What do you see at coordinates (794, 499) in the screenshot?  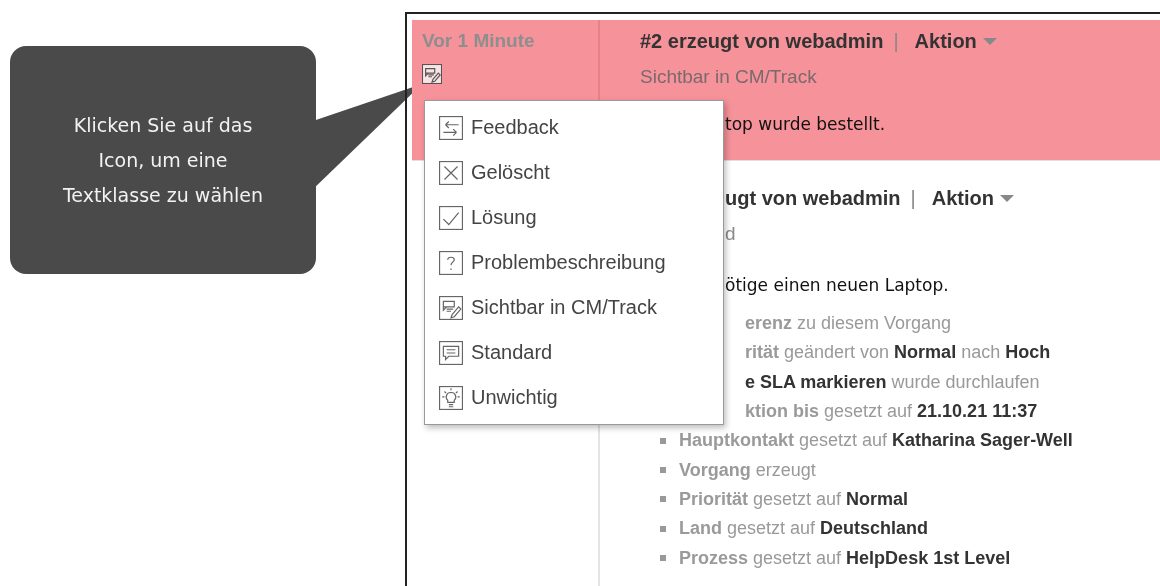 I see `history-line: Priorität gesetzt auf Normal` at bounding box center [794, 499].